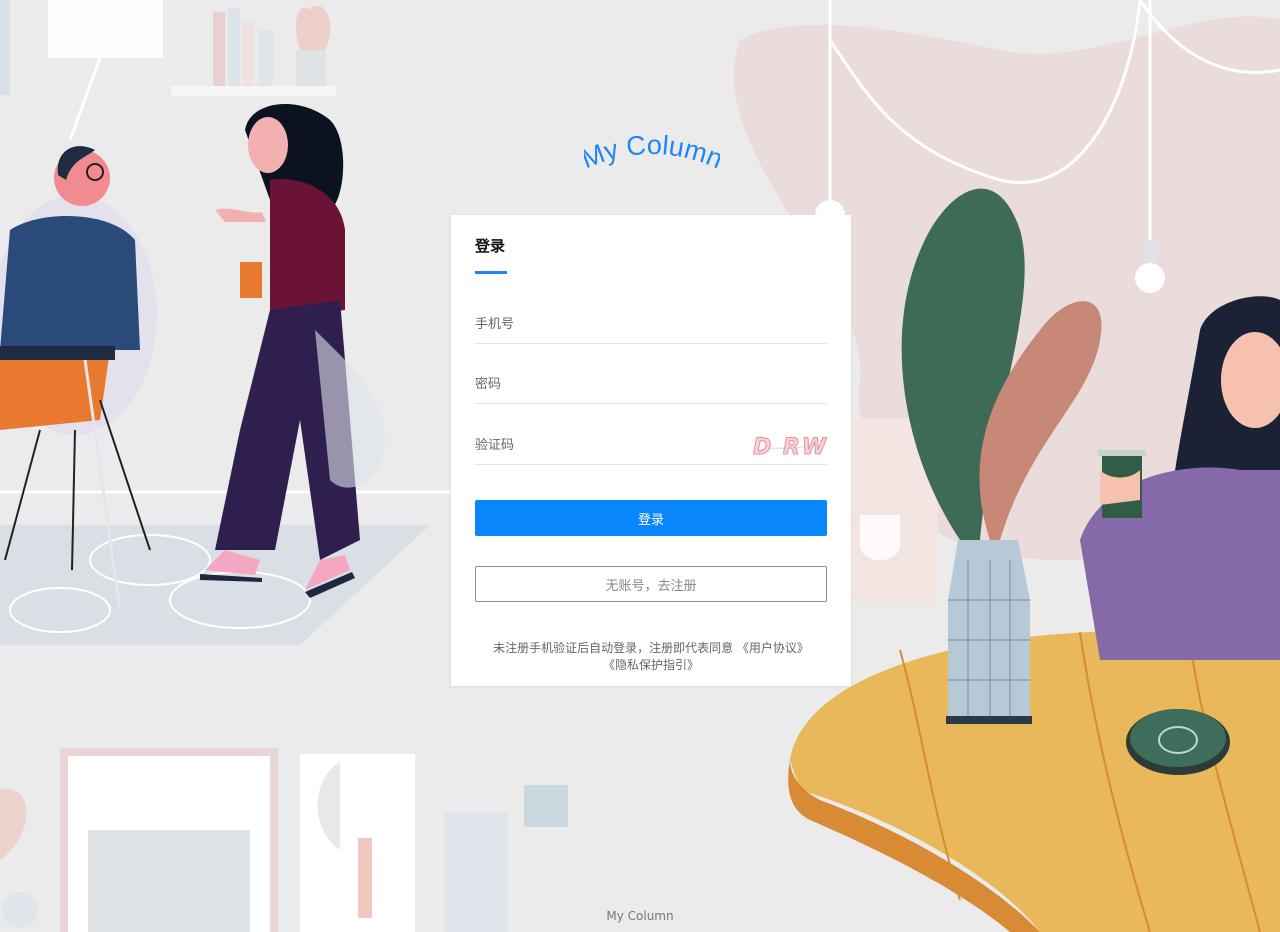  Describe the element at coordinates (640, 916) in the screenshot. I see `footer-text: My Column` at that location.